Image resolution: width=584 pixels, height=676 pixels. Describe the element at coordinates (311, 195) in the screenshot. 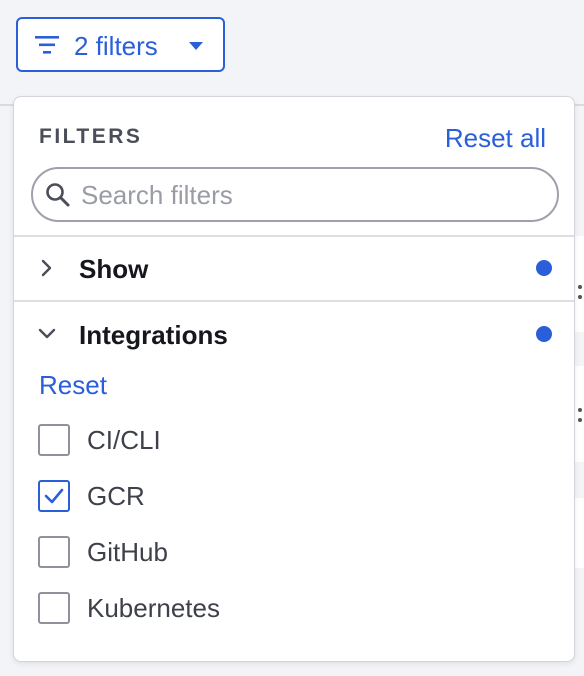

I see `search-filters-input` at that location.